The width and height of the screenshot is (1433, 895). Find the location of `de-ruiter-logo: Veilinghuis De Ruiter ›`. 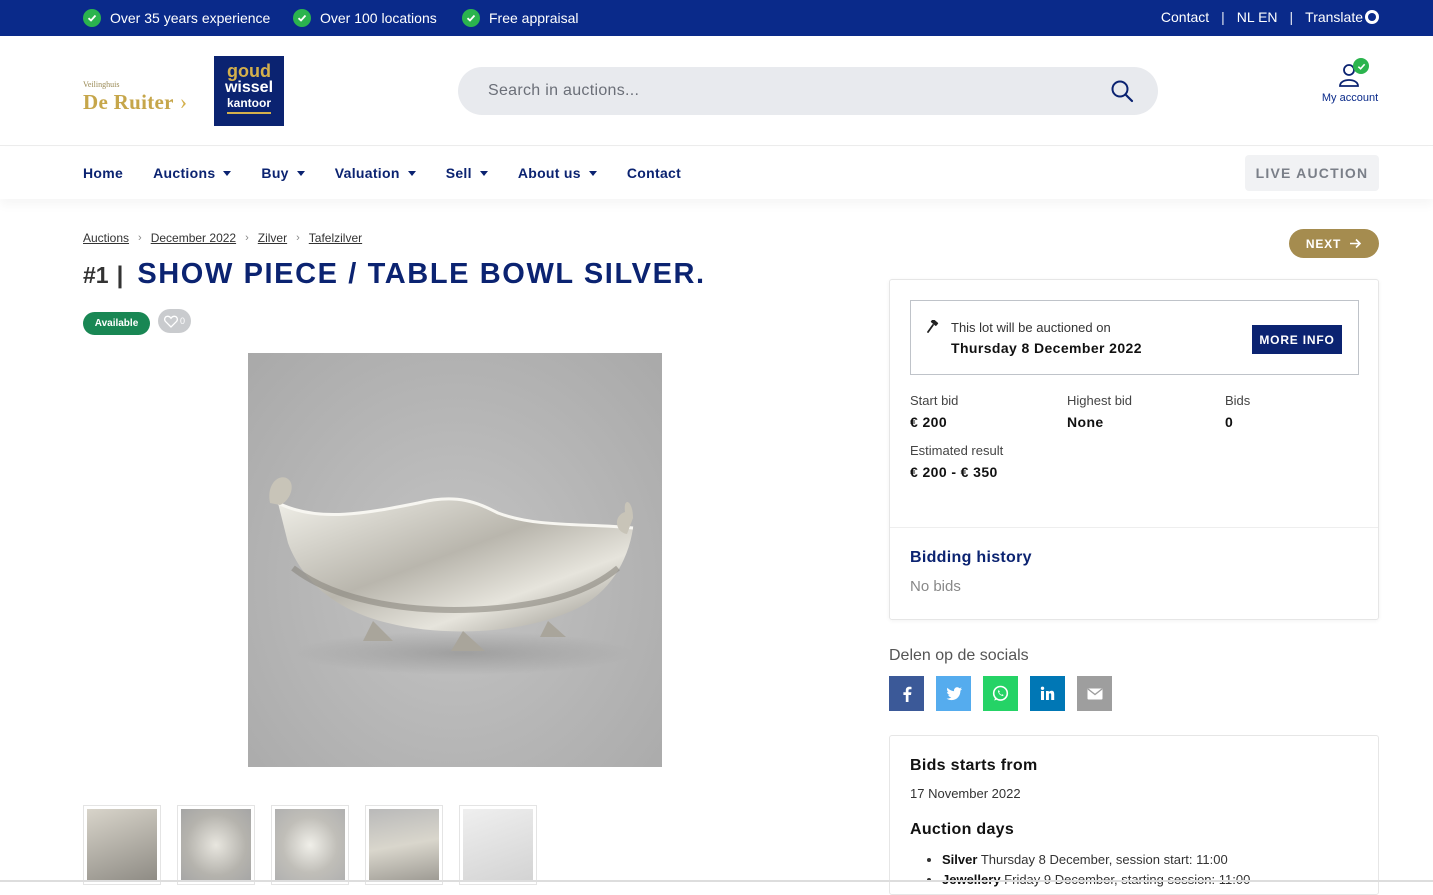

de-ruiter-logo: Veilinghuis De Ruiter › is located at coordinates (135, 97).